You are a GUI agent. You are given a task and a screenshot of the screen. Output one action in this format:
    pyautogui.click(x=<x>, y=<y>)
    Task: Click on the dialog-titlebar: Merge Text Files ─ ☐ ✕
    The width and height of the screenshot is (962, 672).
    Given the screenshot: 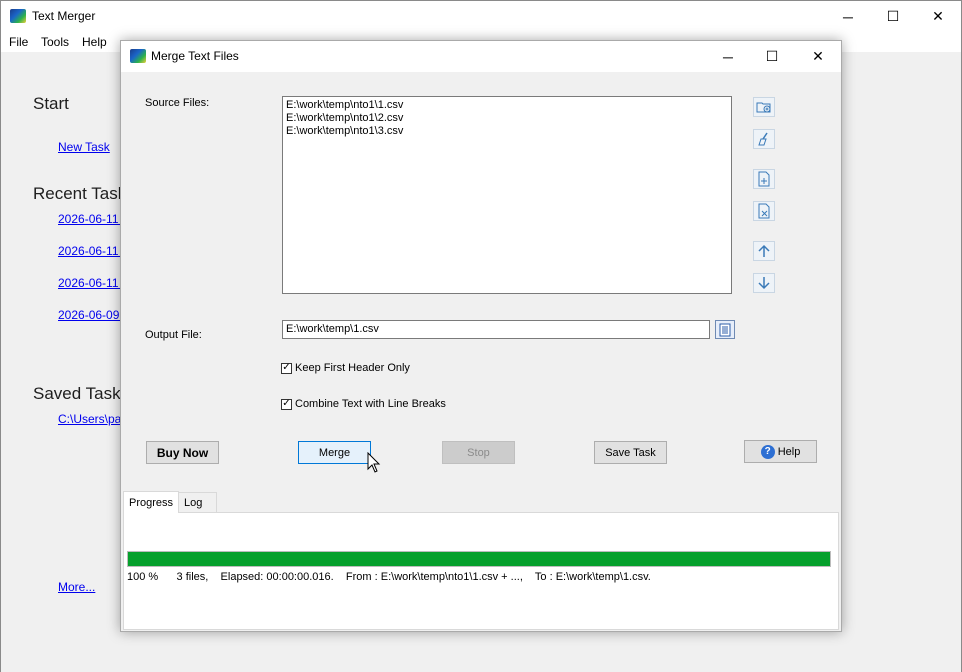 What is the action you would take?
    pyautogui.click(x=481, y=56)
    